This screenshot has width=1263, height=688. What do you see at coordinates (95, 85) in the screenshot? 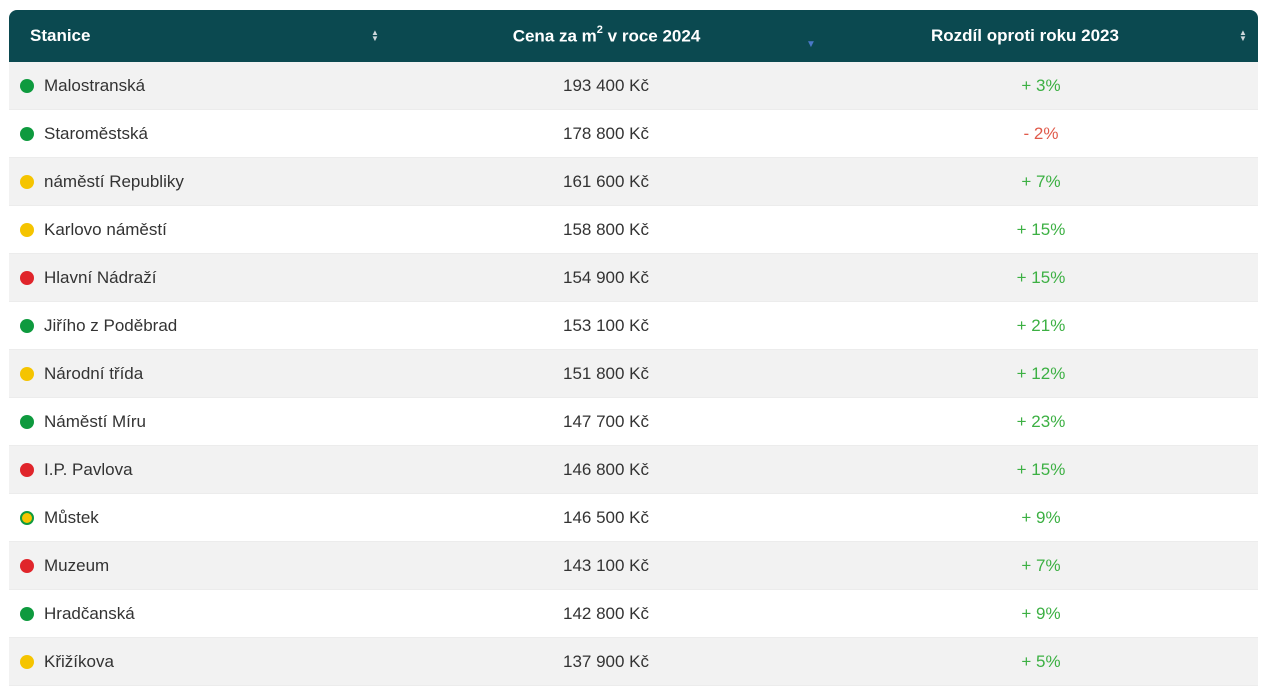
I see `station-name: Malostranská` at bounding box center [95, 85].